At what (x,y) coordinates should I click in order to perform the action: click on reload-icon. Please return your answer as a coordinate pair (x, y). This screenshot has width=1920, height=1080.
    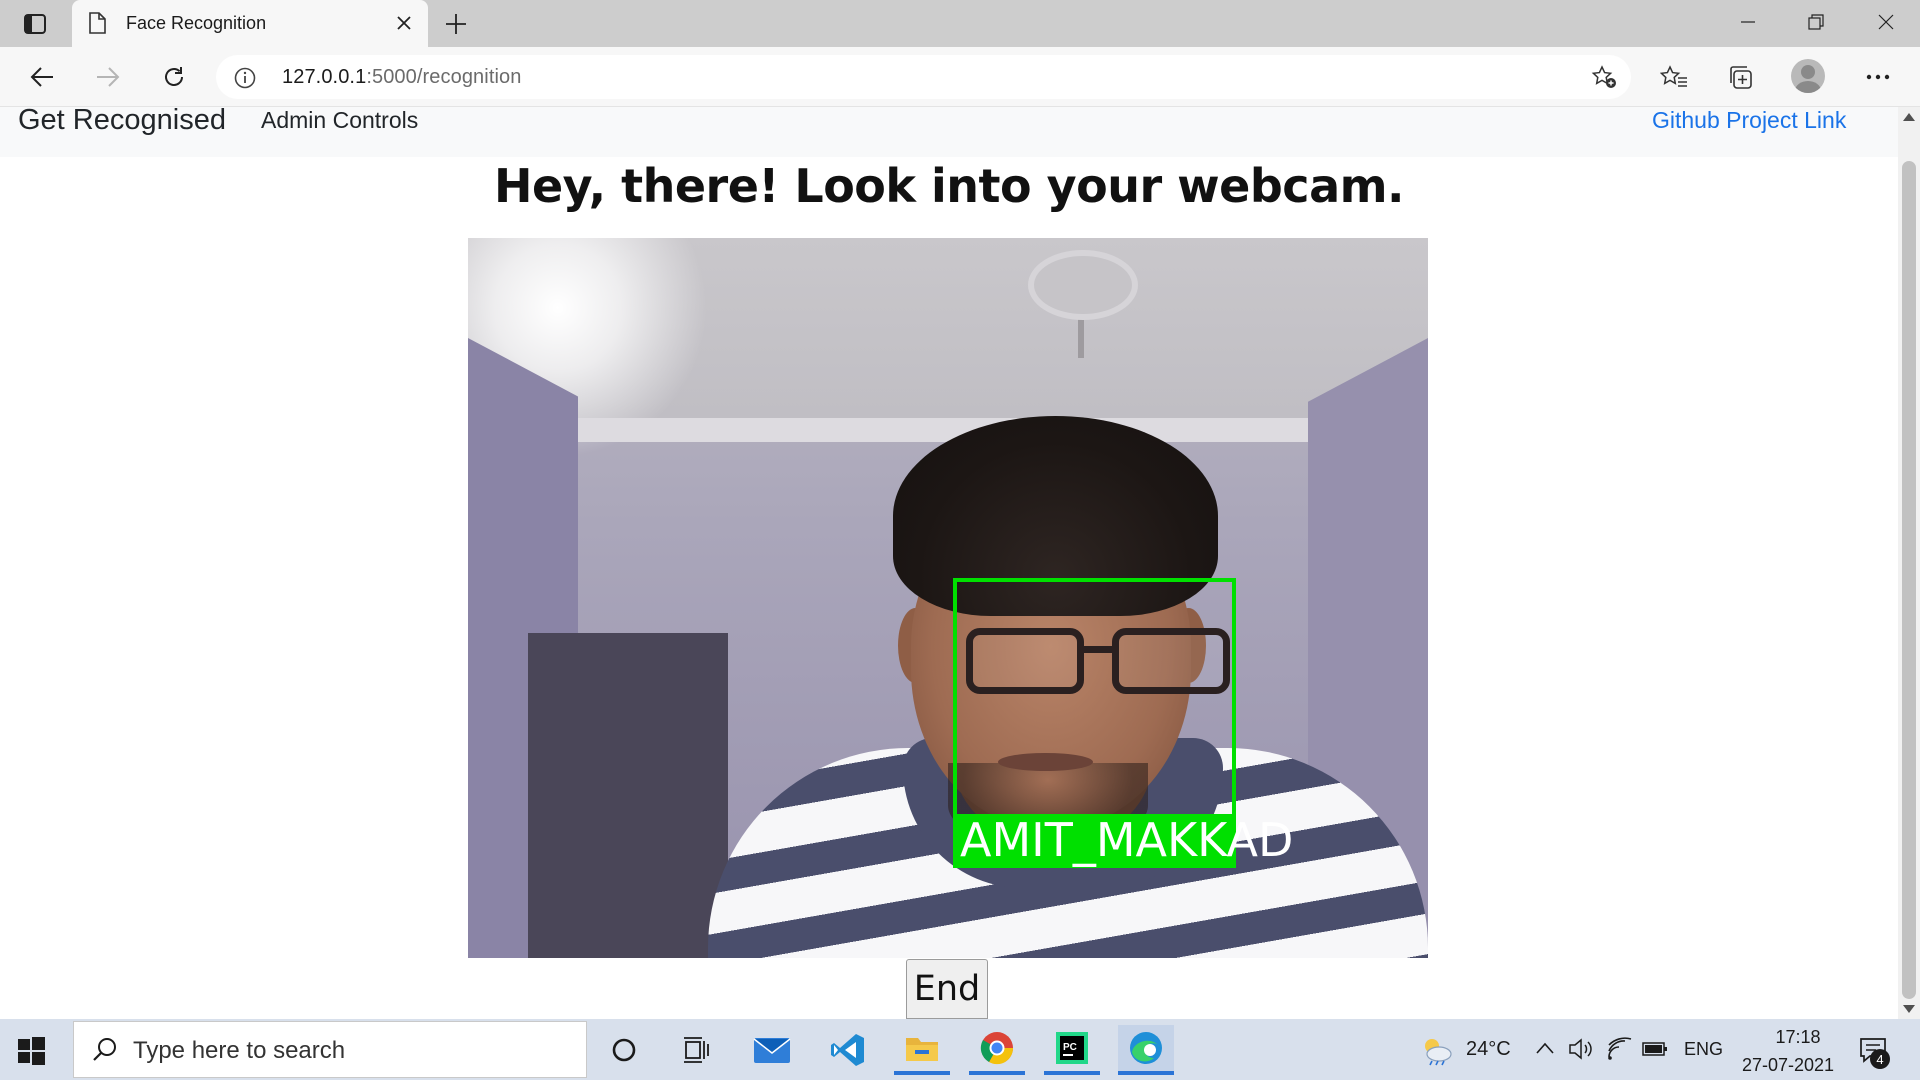
    Looking at the image, I should click on (174, 76).